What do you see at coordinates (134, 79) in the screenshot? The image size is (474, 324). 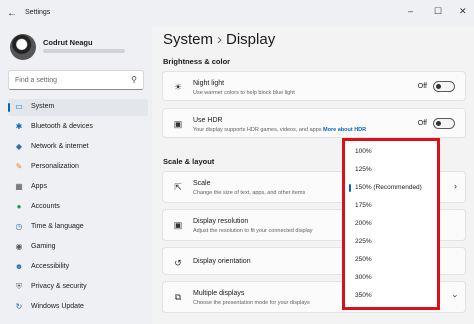 I see `search-icon: ⚲` at bounding box center [134, 79].